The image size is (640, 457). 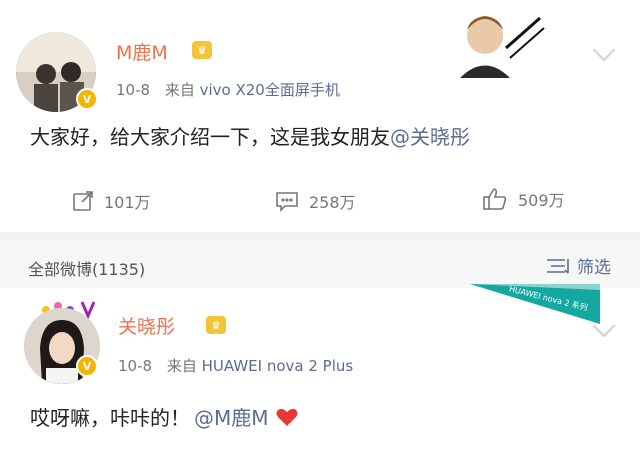 What do you see at coordinates (202, 50) in the screenshot?
I see `vip-crown-icon: ♛` at bounding box center [202, 50].